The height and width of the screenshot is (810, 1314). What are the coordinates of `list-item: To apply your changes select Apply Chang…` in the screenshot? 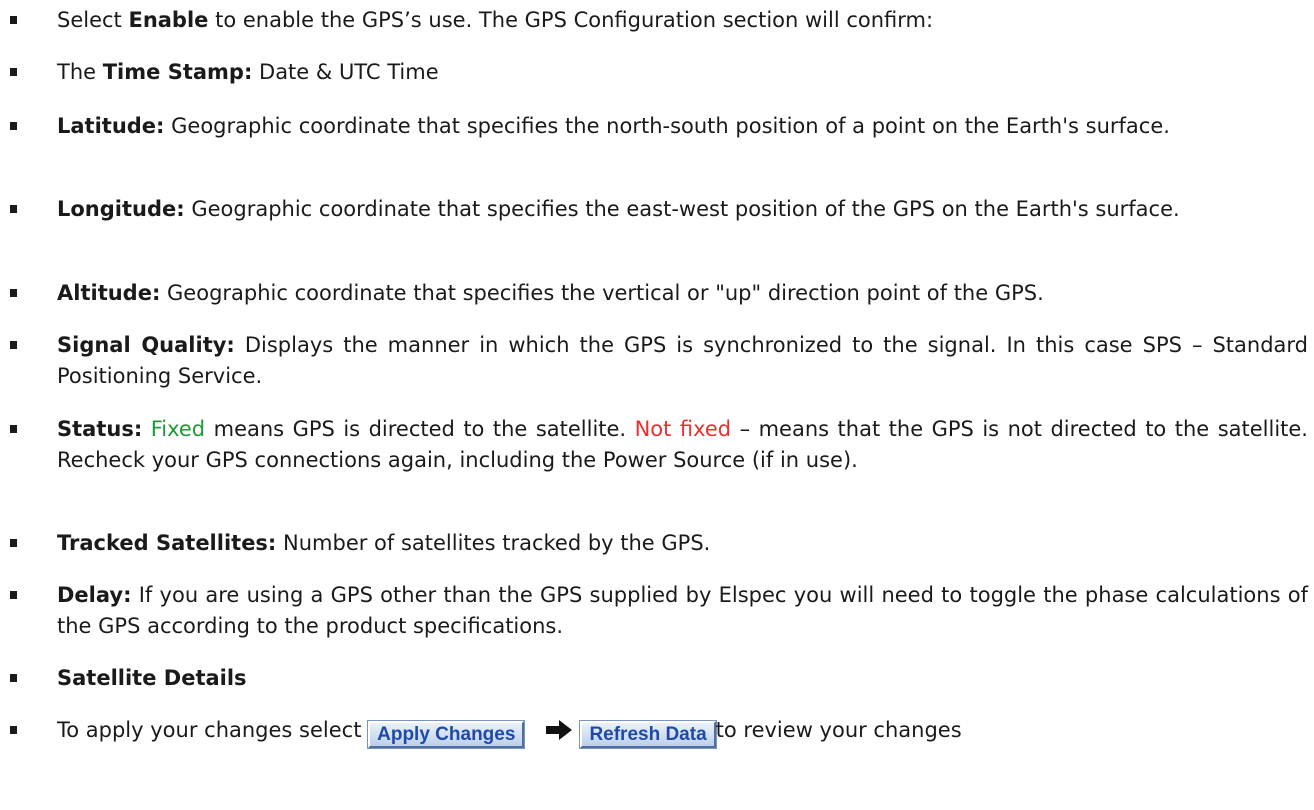 It's located at (657, 732).